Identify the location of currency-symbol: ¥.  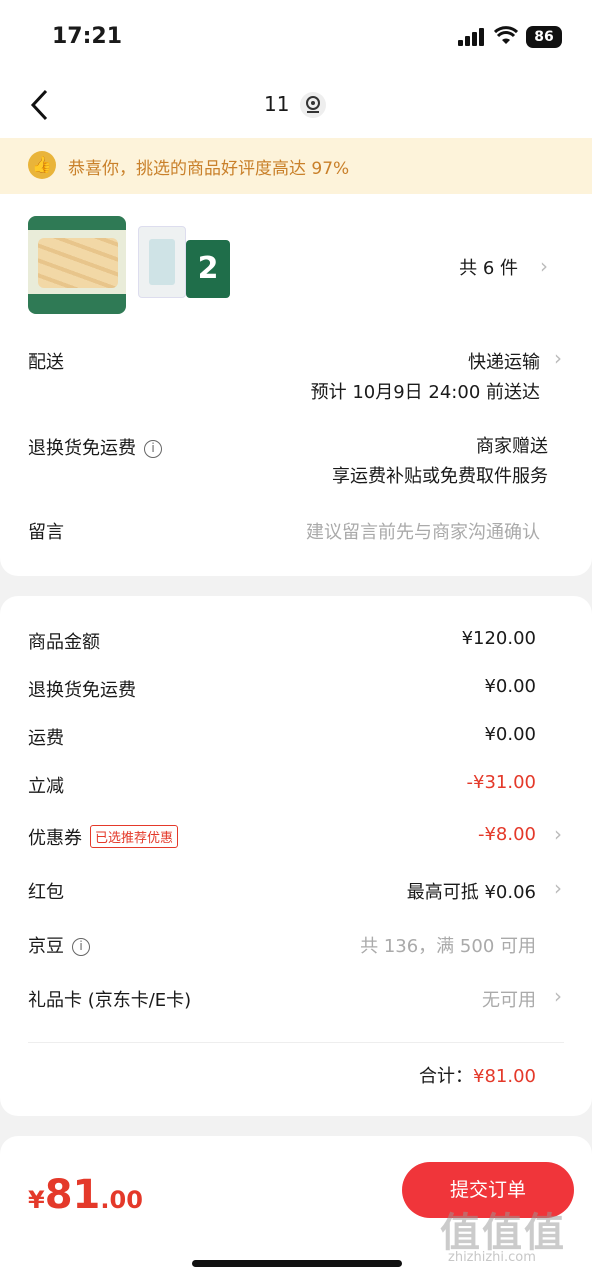
(36, 1200).